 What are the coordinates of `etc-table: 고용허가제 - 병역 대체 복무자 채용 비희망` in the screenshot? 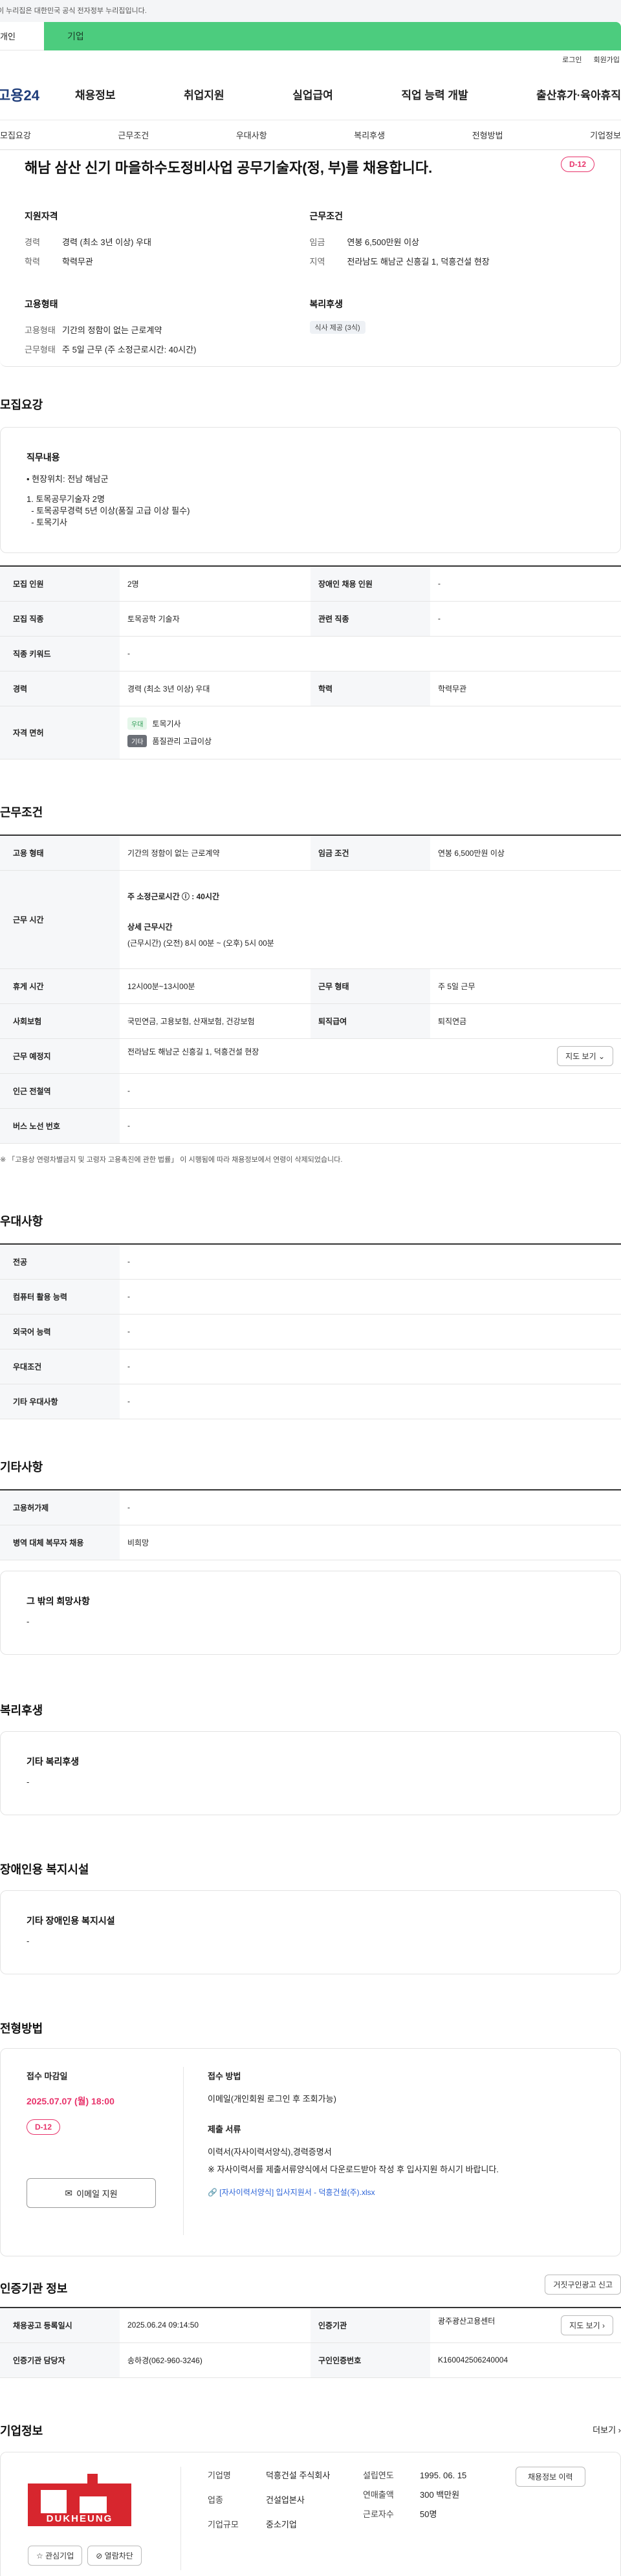 It's located at (310, 1524).